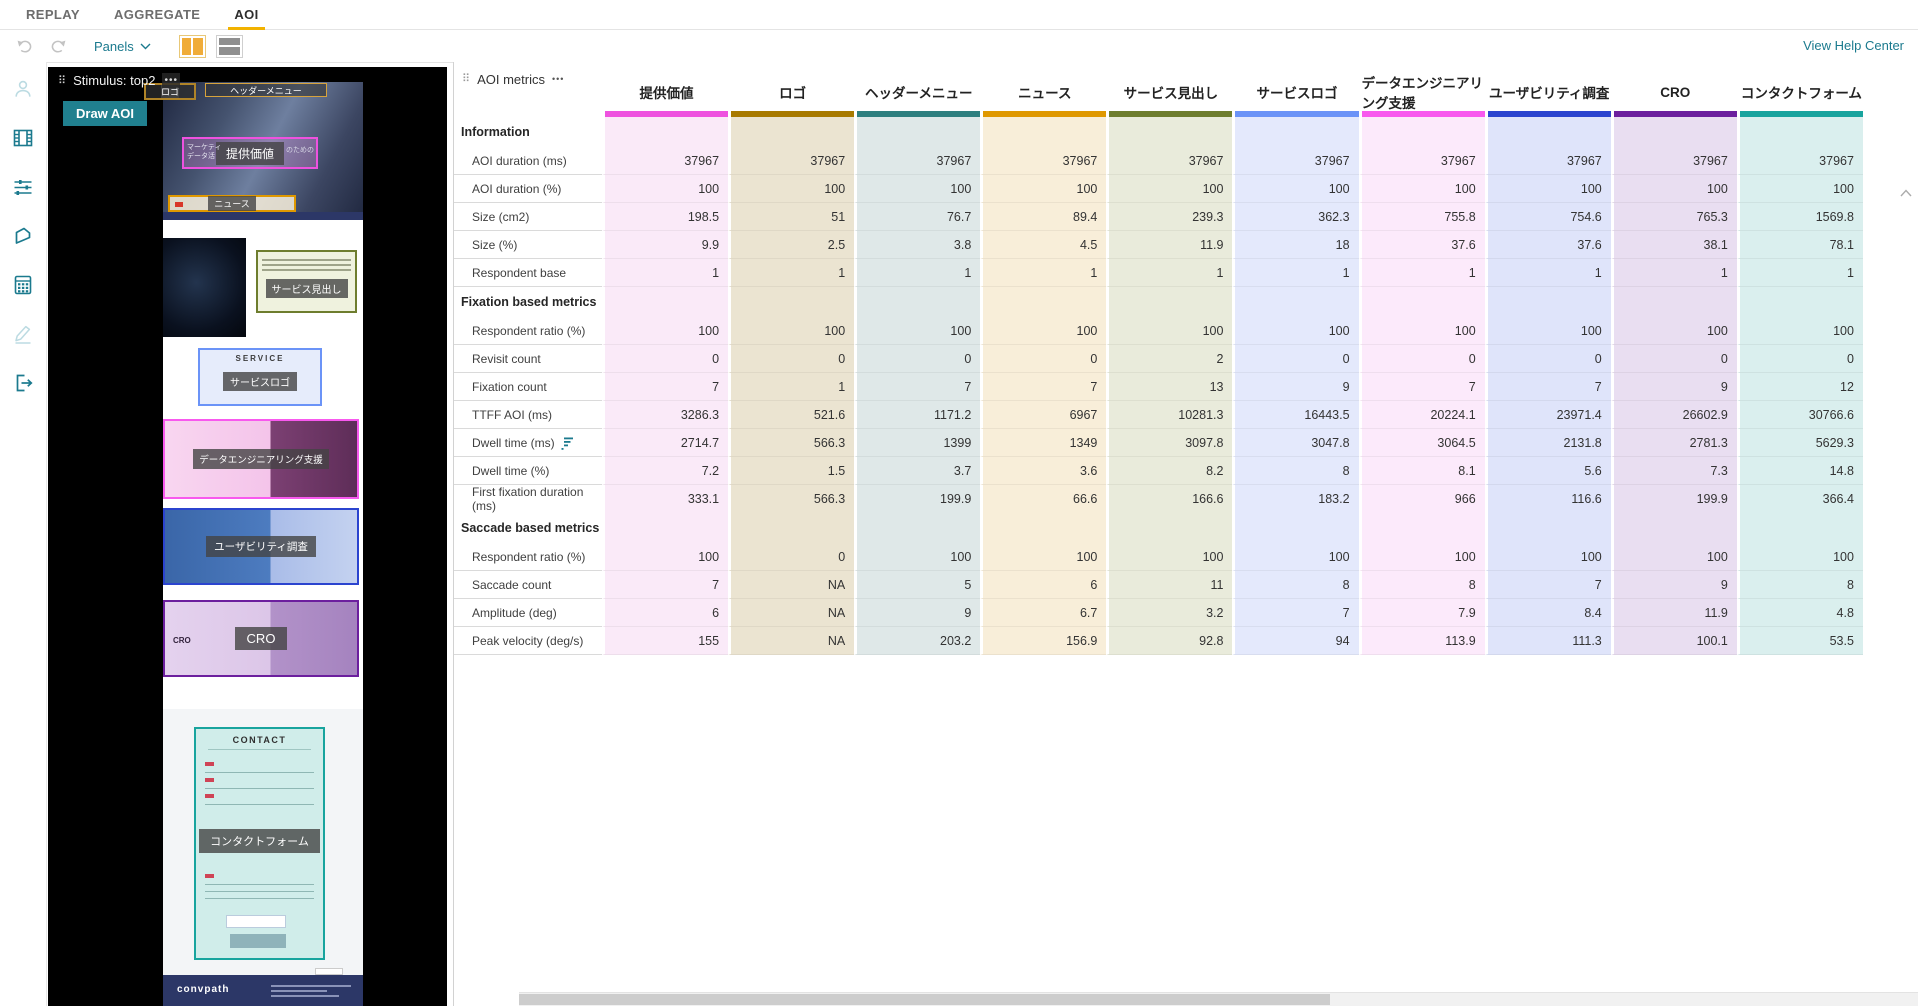  What do you see at coordinates (665, 641) in the screenshot?
I see `metric-cell: 155` at bounding box center [665, 641].